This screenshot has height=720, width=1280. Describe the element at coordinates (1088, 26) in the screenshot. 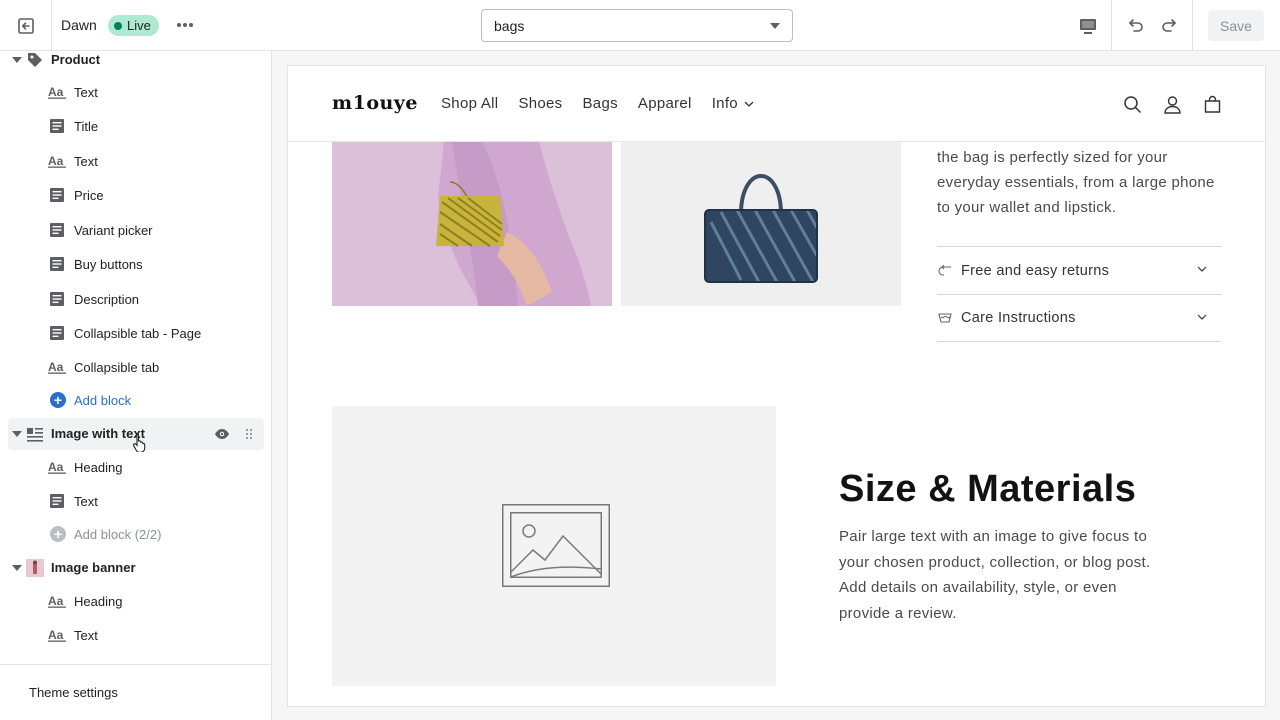

I see `device-preview-button` at that location.